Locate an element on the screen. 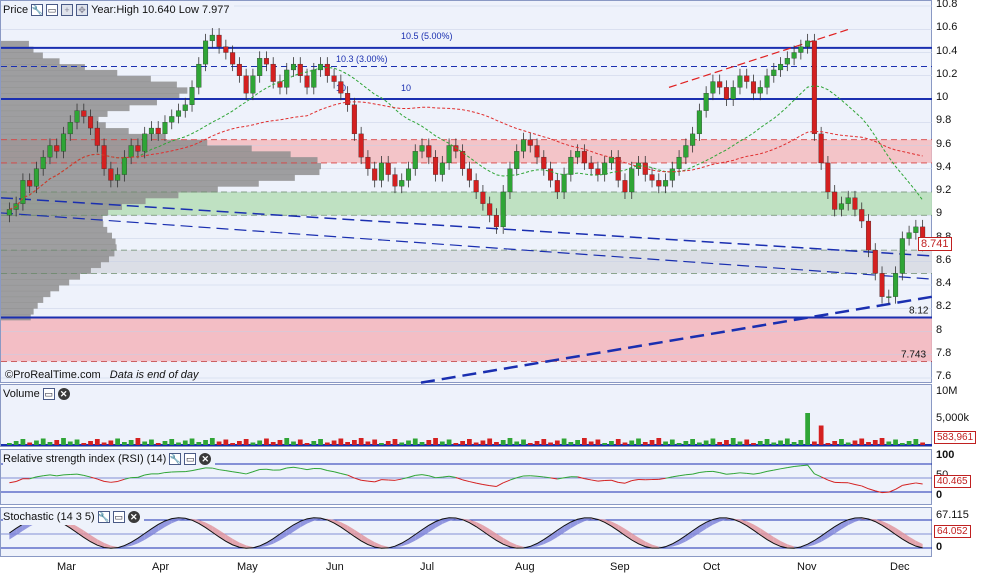 Image resolution: width=981 pixels, height=575 pixels. x-tick-label: Dec is located at coordinates (900, 567).